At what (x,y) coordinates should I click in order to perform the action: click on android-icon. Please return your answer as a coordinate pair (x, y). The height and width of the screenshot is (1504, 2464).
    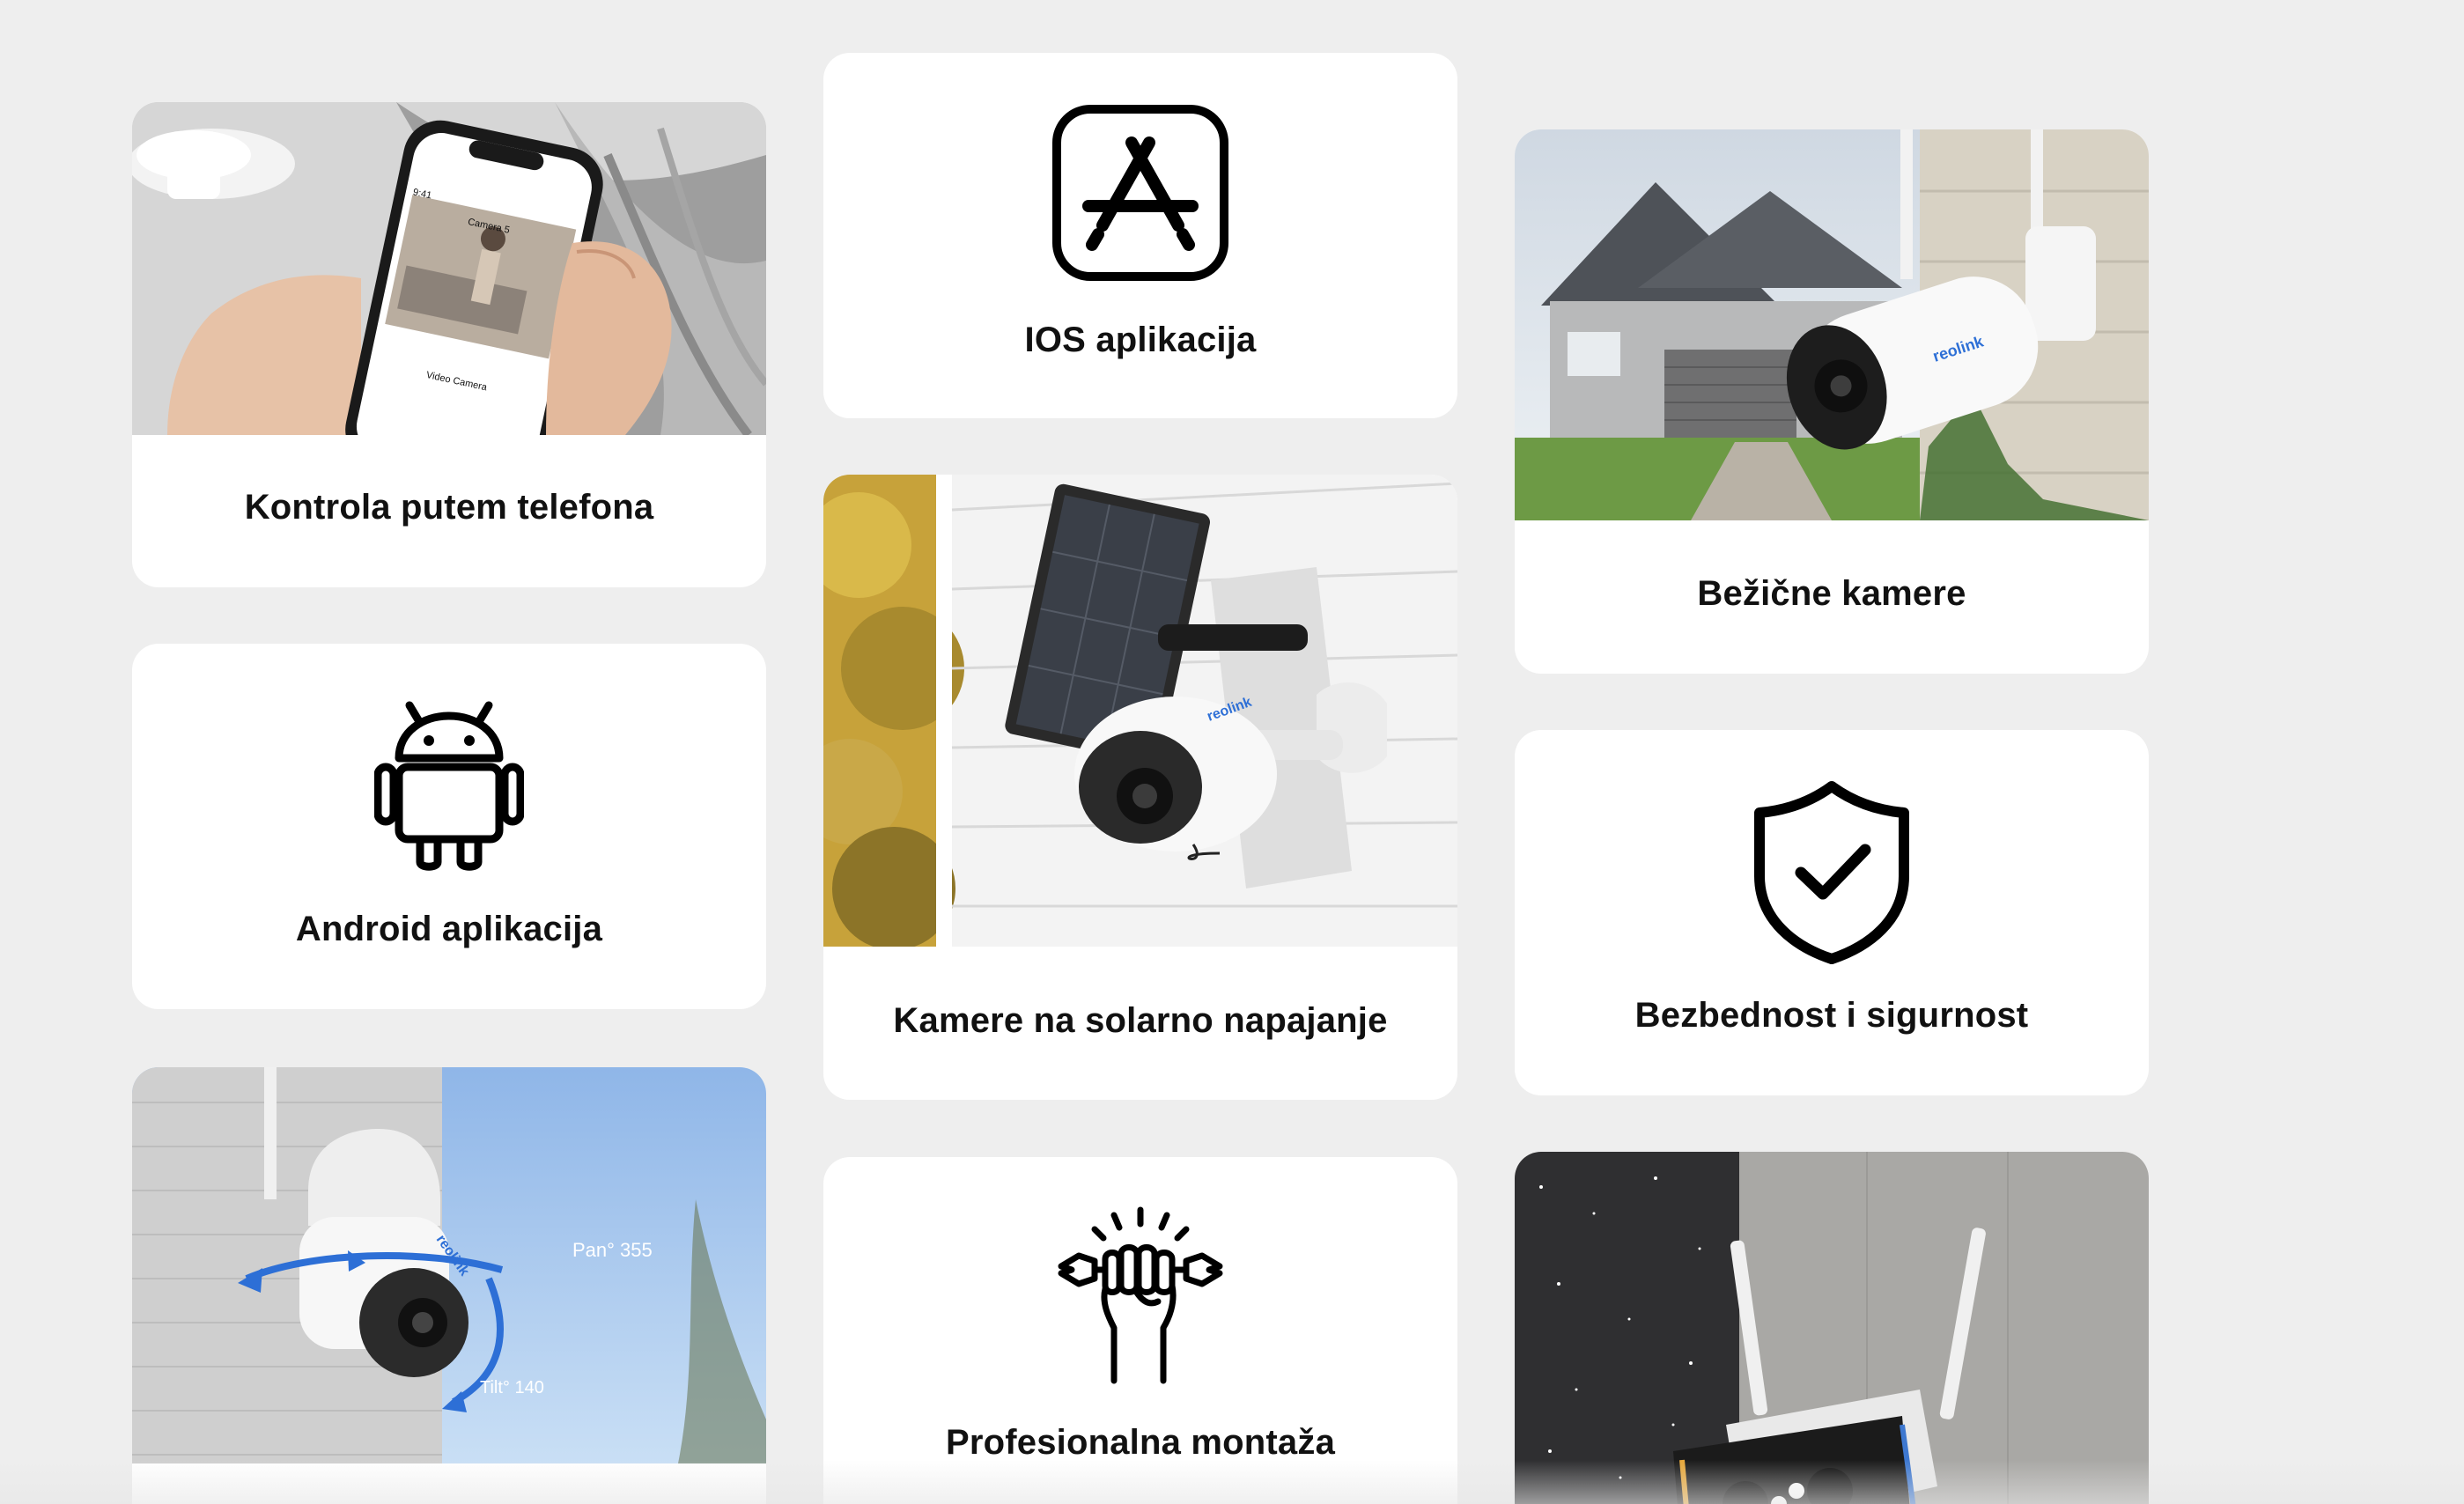
    Looking at the image, I should click on (449, 785).